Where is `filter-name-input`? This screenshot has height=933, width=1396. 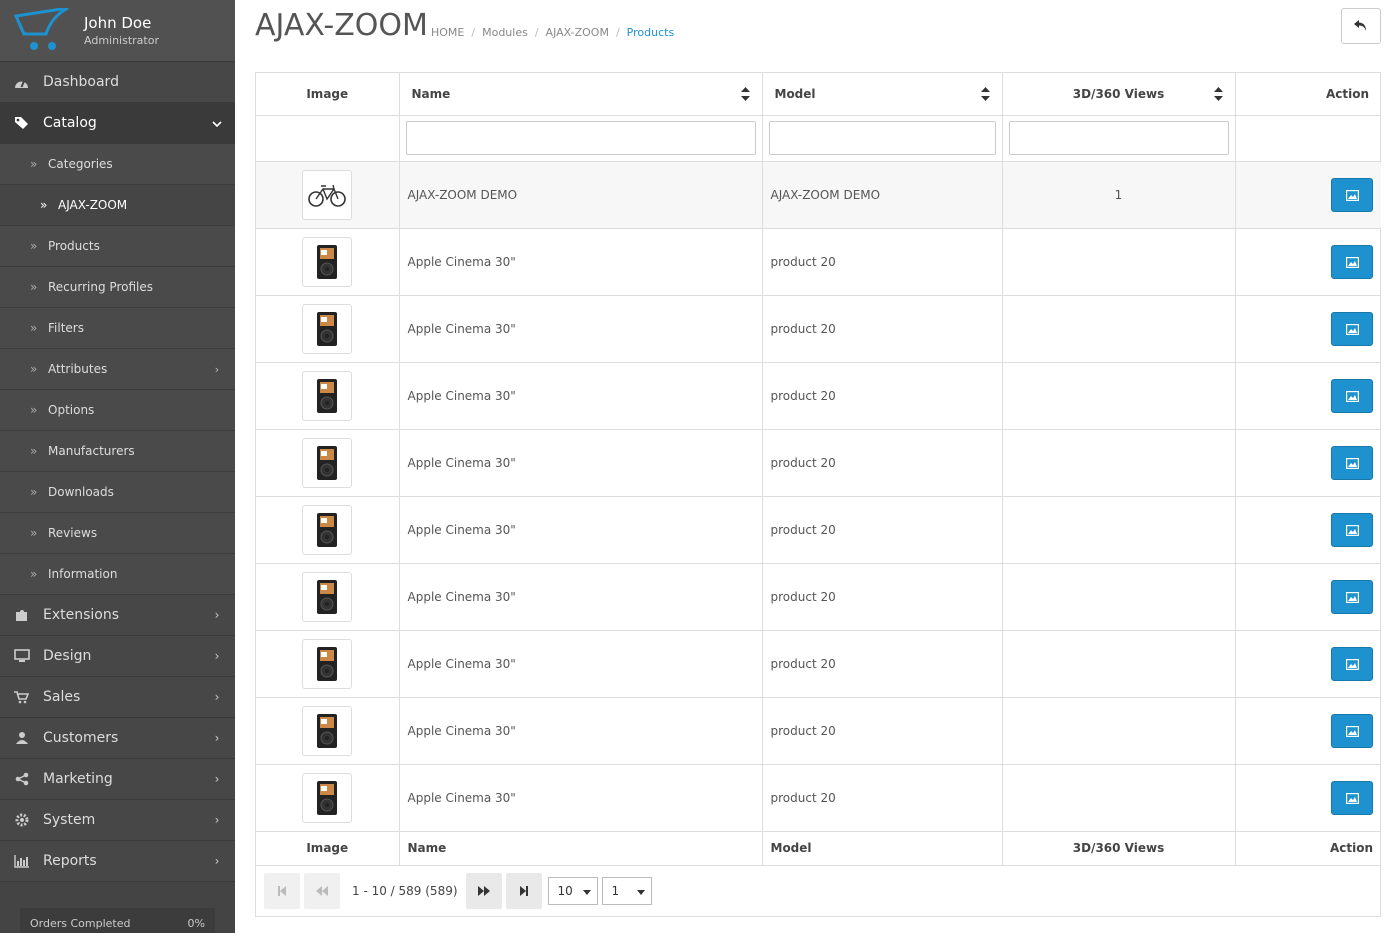
filter-name-input is located at coordinates (580, 138).